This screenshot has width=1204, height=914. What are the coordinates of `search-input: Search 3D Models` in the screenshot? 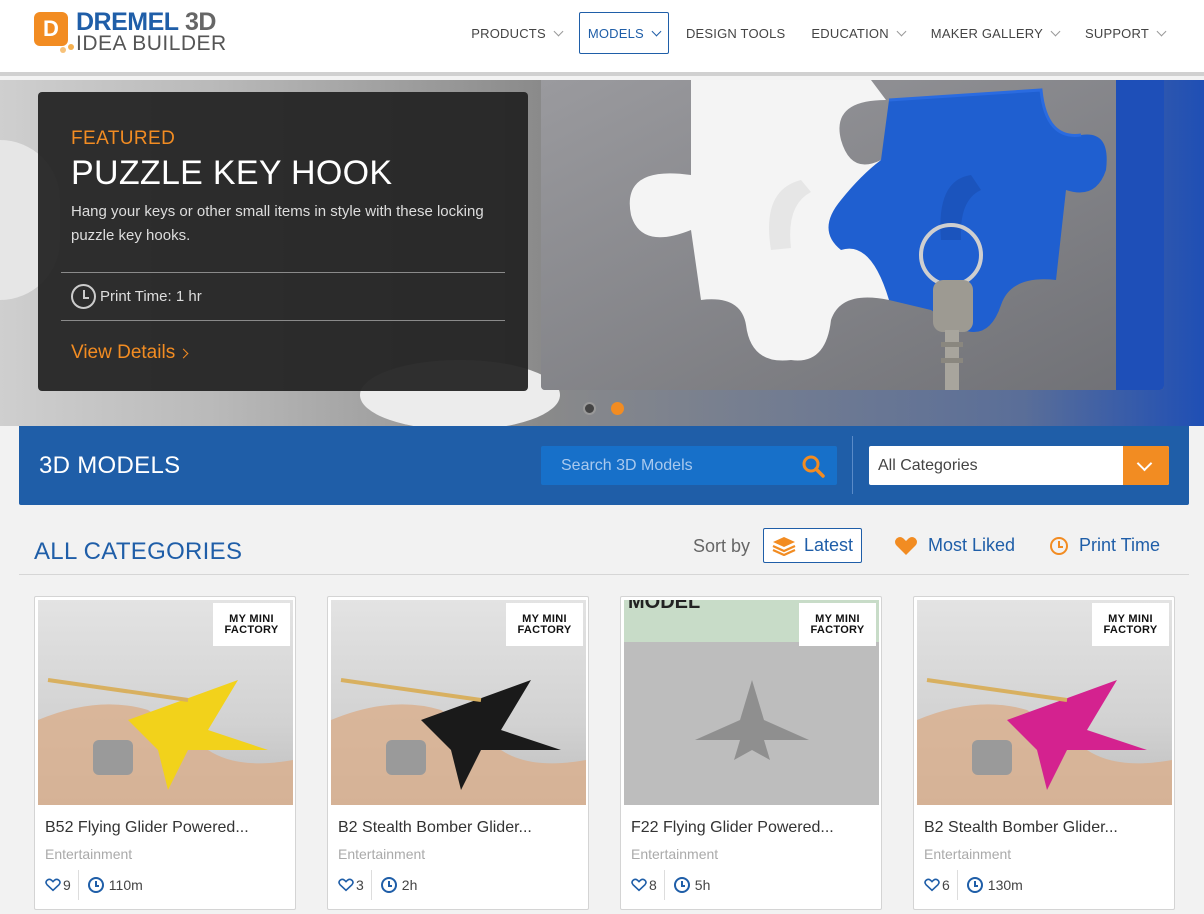 It's located at (689, 465).